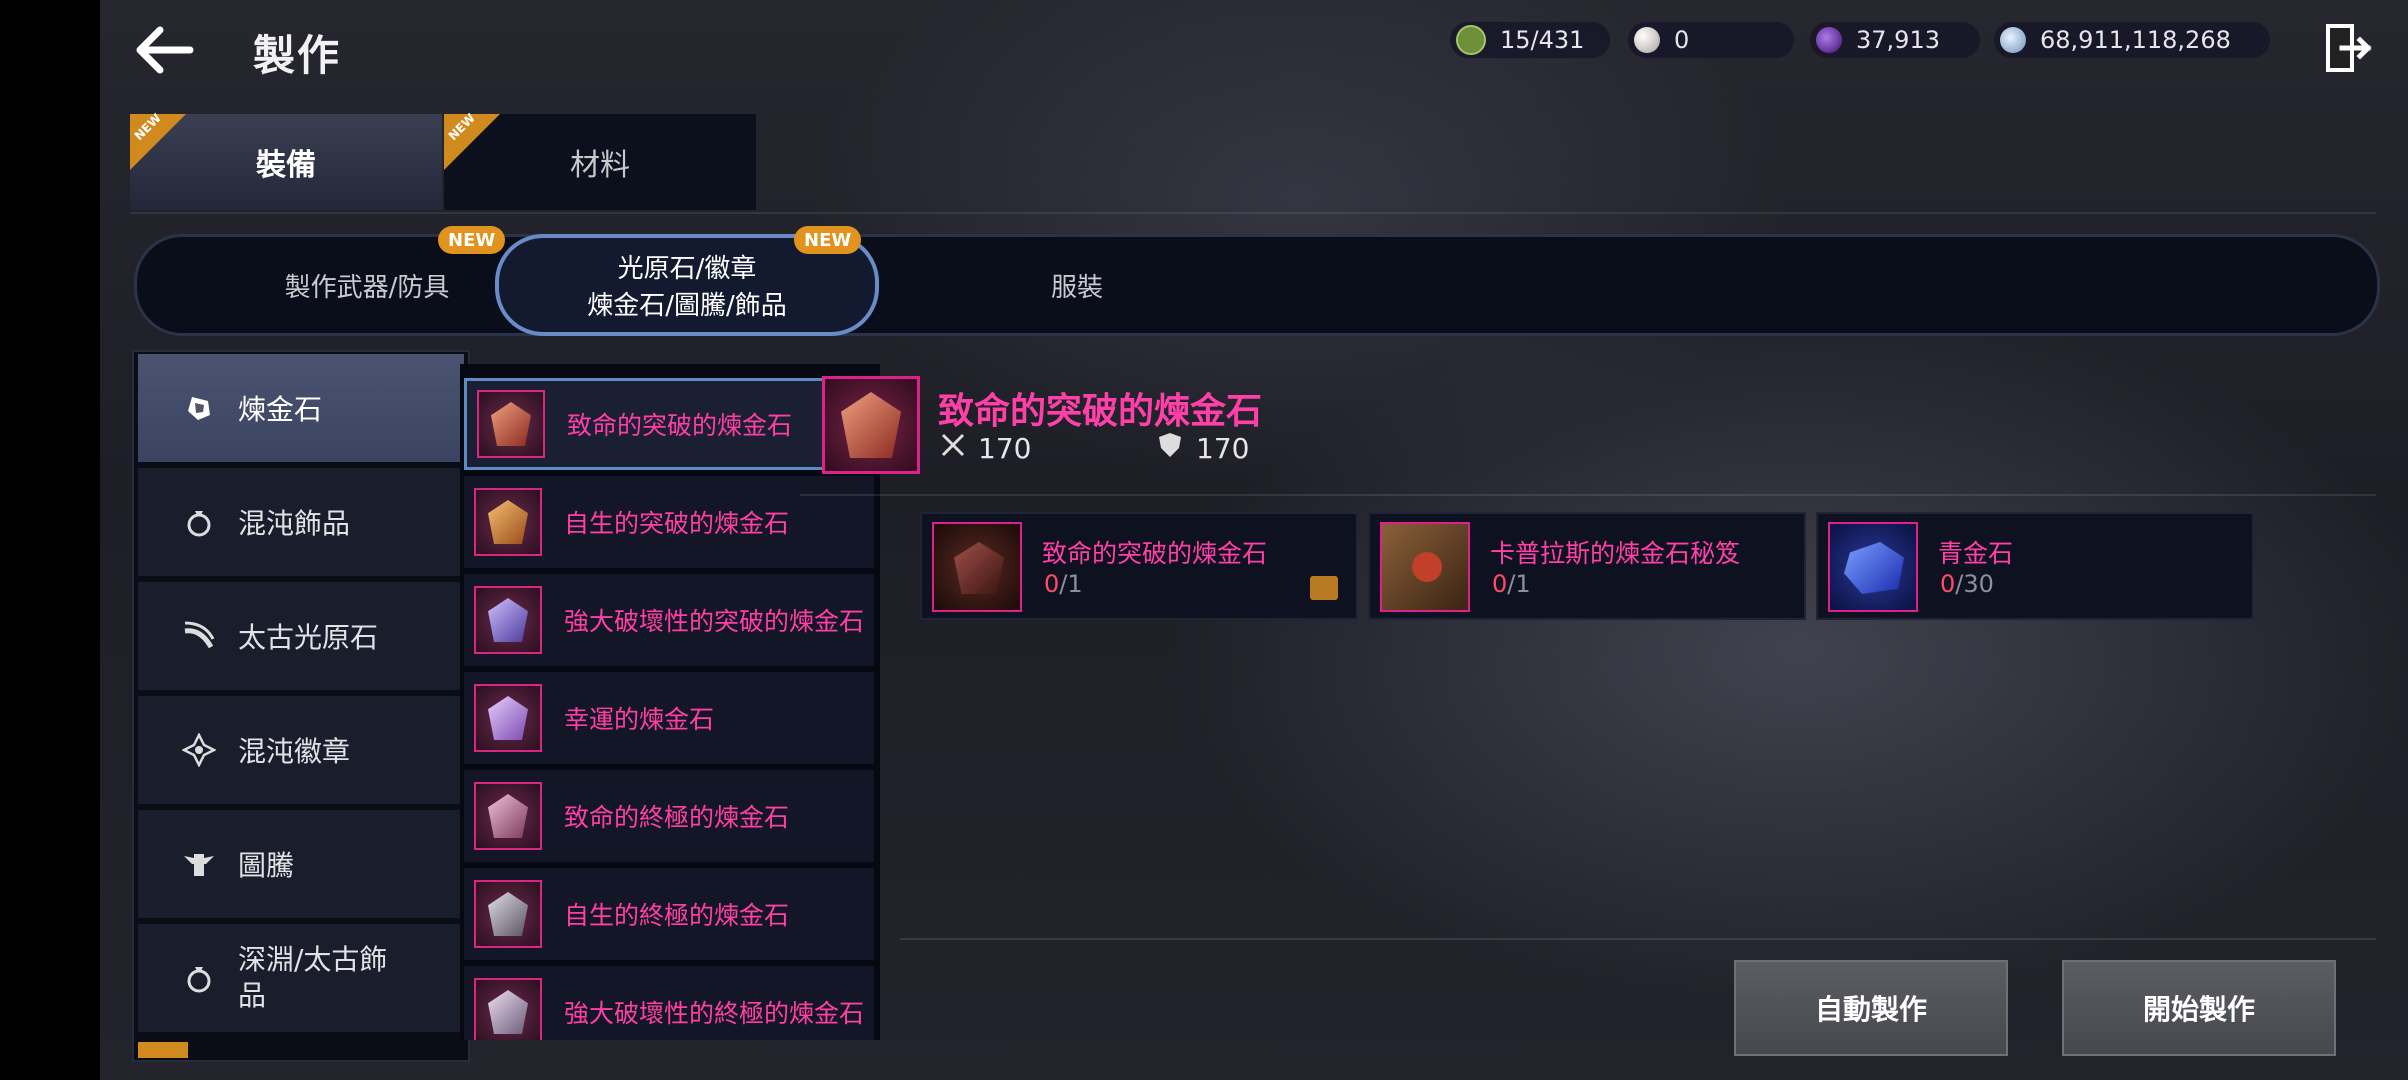 The height and width of the screenshot is (1080, 2408). I want to click on item-label: 幸運的煉金石, so click(639, 719).